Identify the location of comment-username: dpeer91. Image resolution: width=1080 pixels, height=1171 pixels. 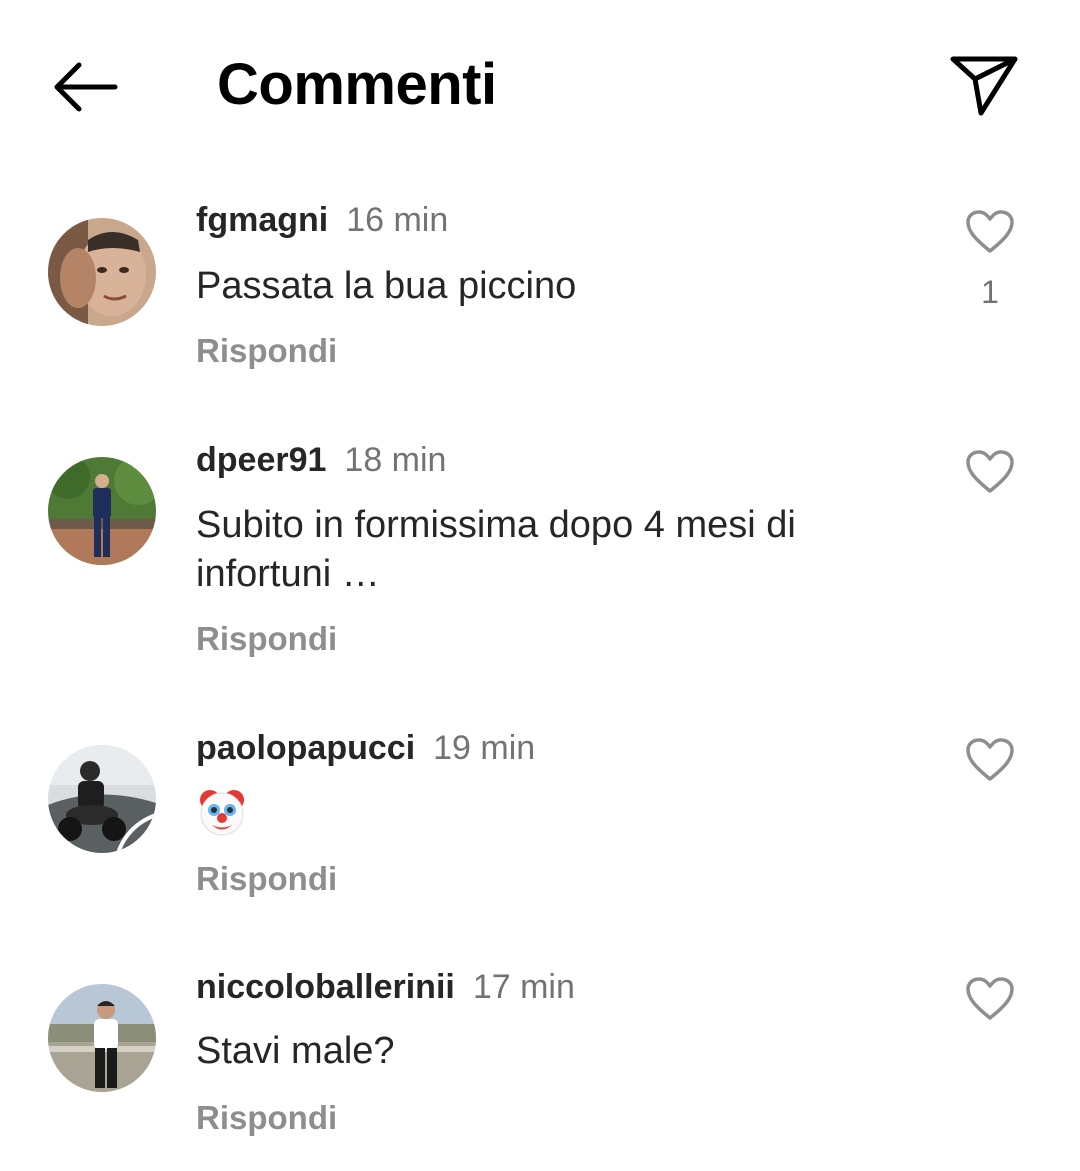
(261, 460).